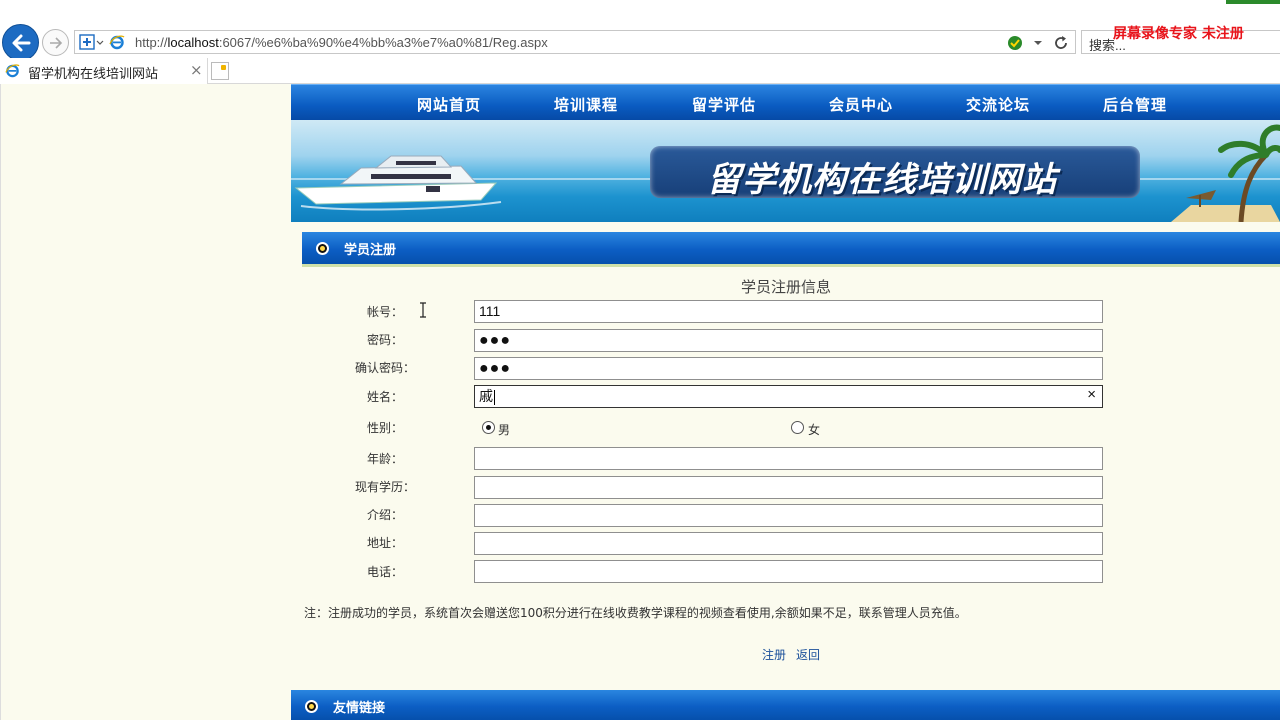  I want to click on gender-female-label: 女, so click(814, 430).